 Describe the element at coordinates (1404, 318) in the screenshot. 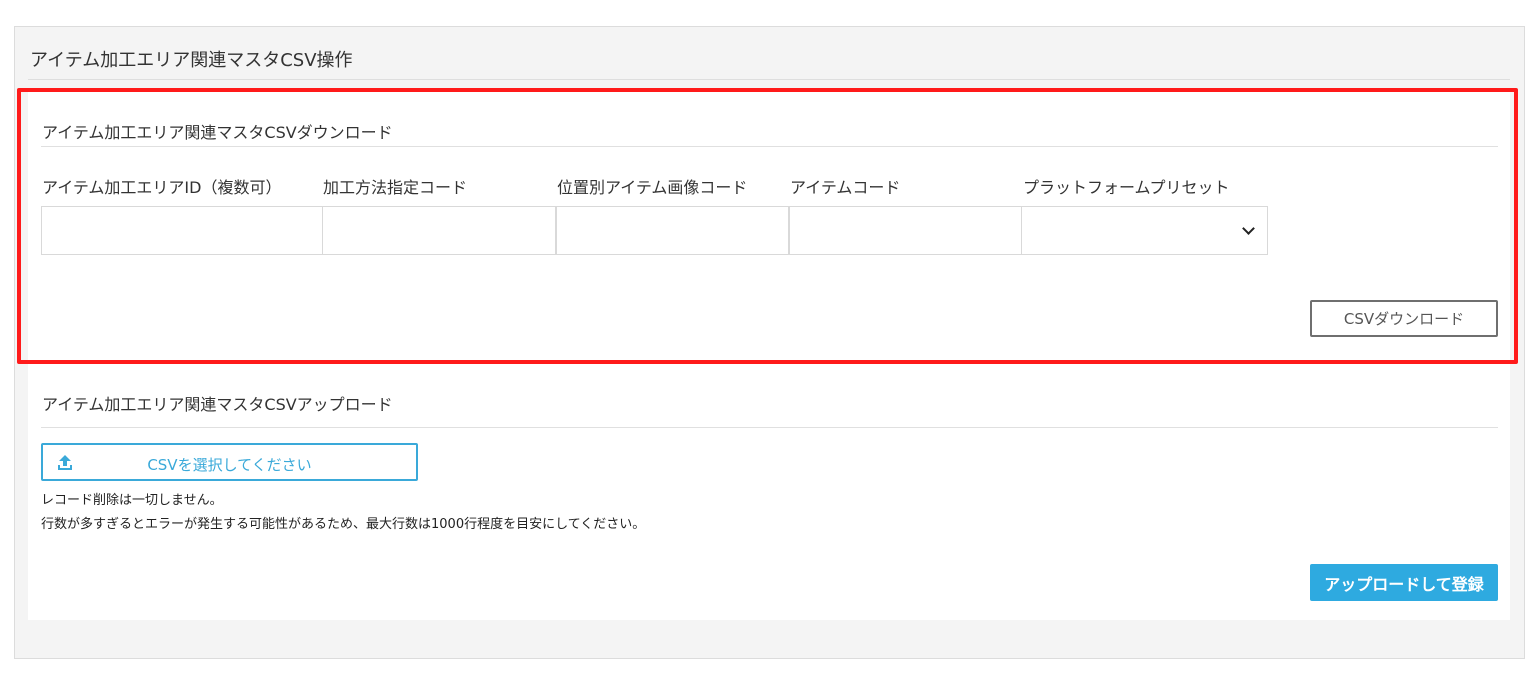

I see `csv-download-button: CSVダウンロード` at that location.